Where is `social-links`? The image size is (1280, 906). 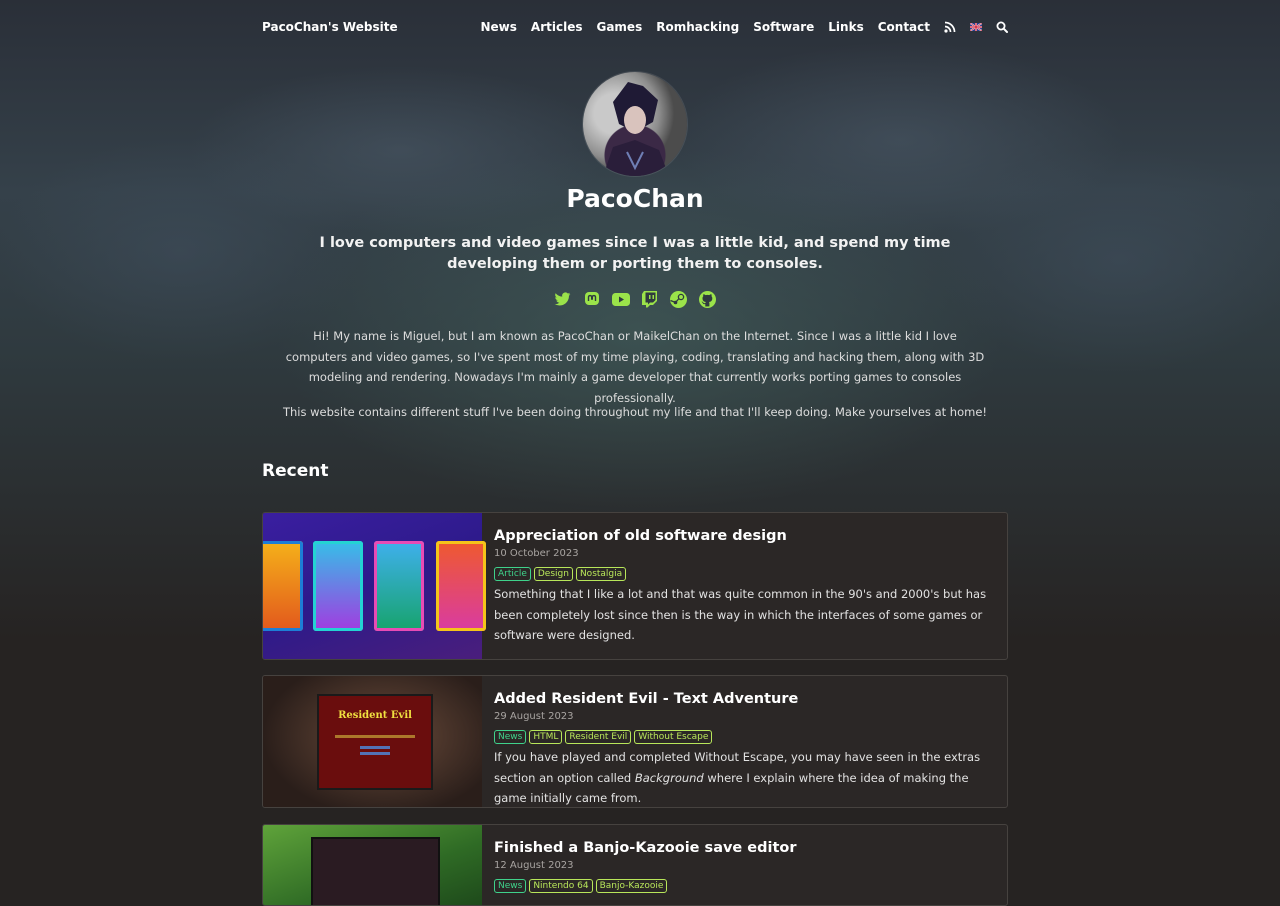 social-links is located at coordinates (635, 299).